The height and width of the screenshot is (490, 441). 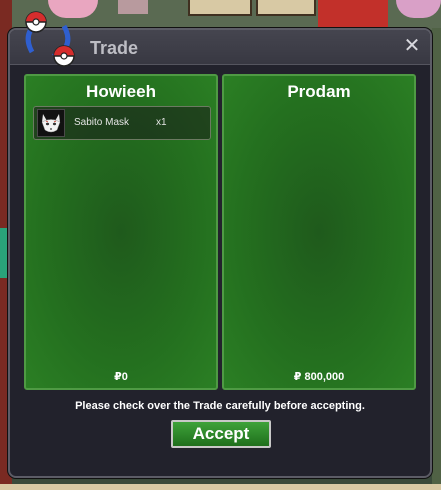 What do you see at coordinates (319, 377) in the screenshot?
I see `money-amount: ₽ 800,000` at bounding box center [319, 377].